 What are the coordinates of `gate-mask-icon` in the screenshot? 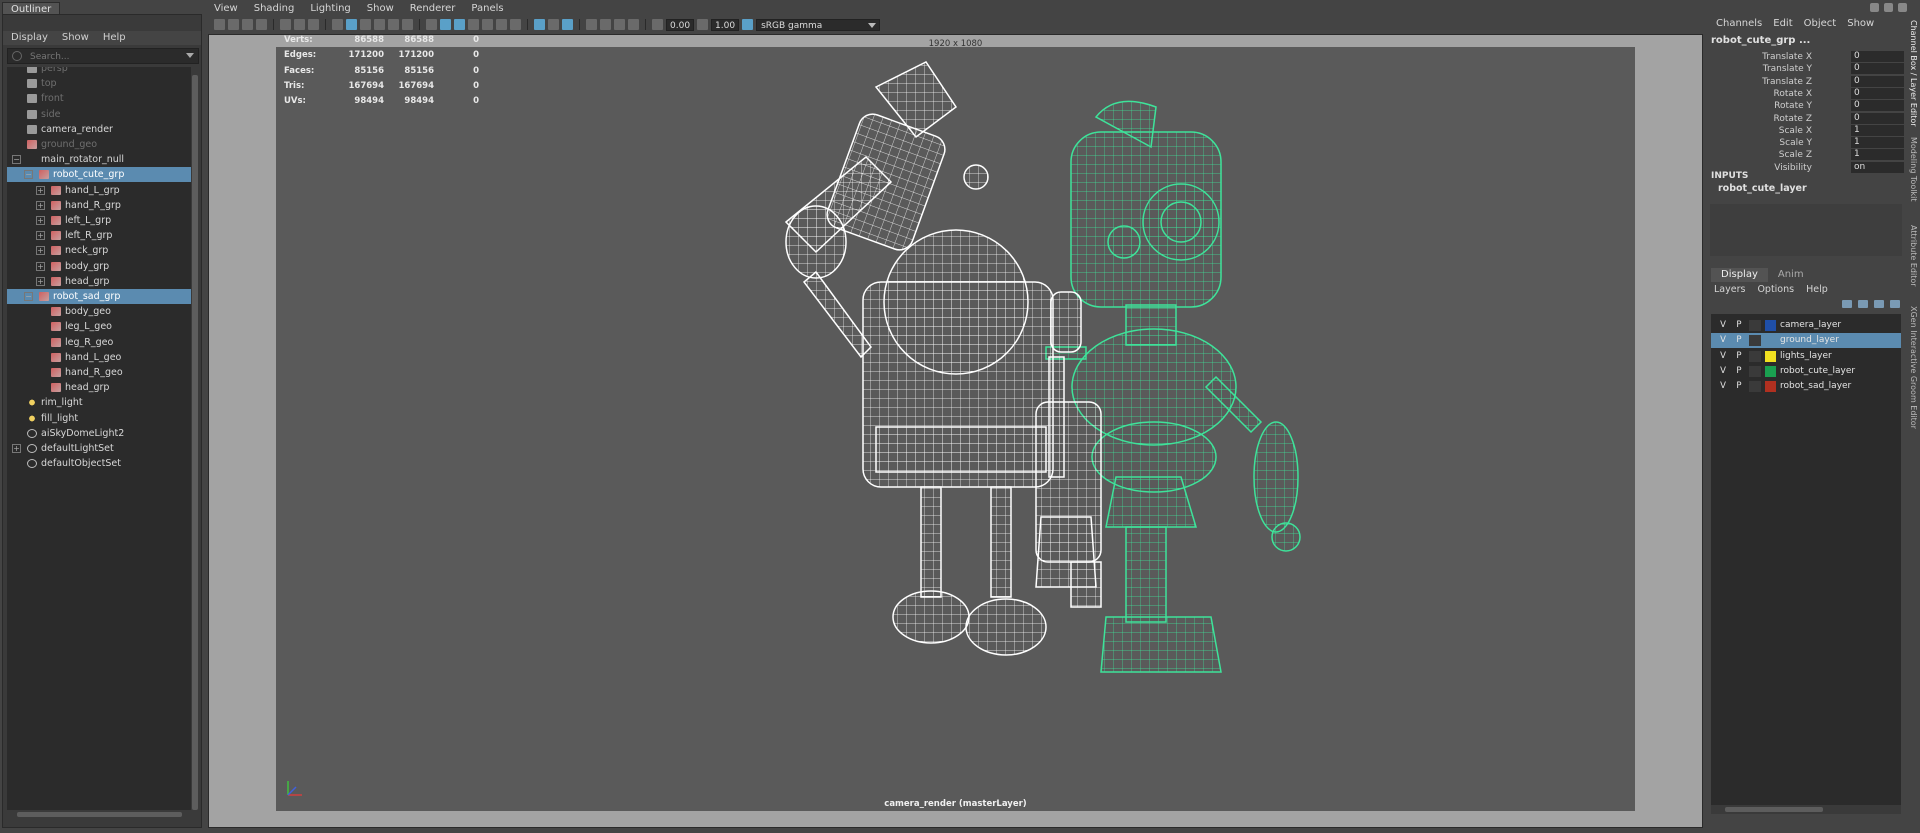 It's located at (365, 24).